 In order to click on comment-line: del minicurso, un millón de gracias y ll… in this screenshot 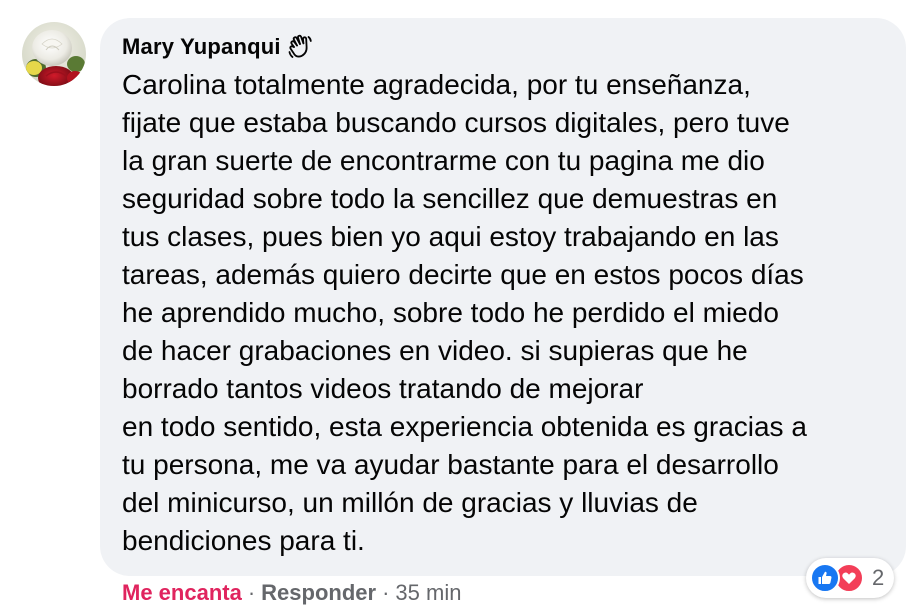, I will do `click(410, 502)`.